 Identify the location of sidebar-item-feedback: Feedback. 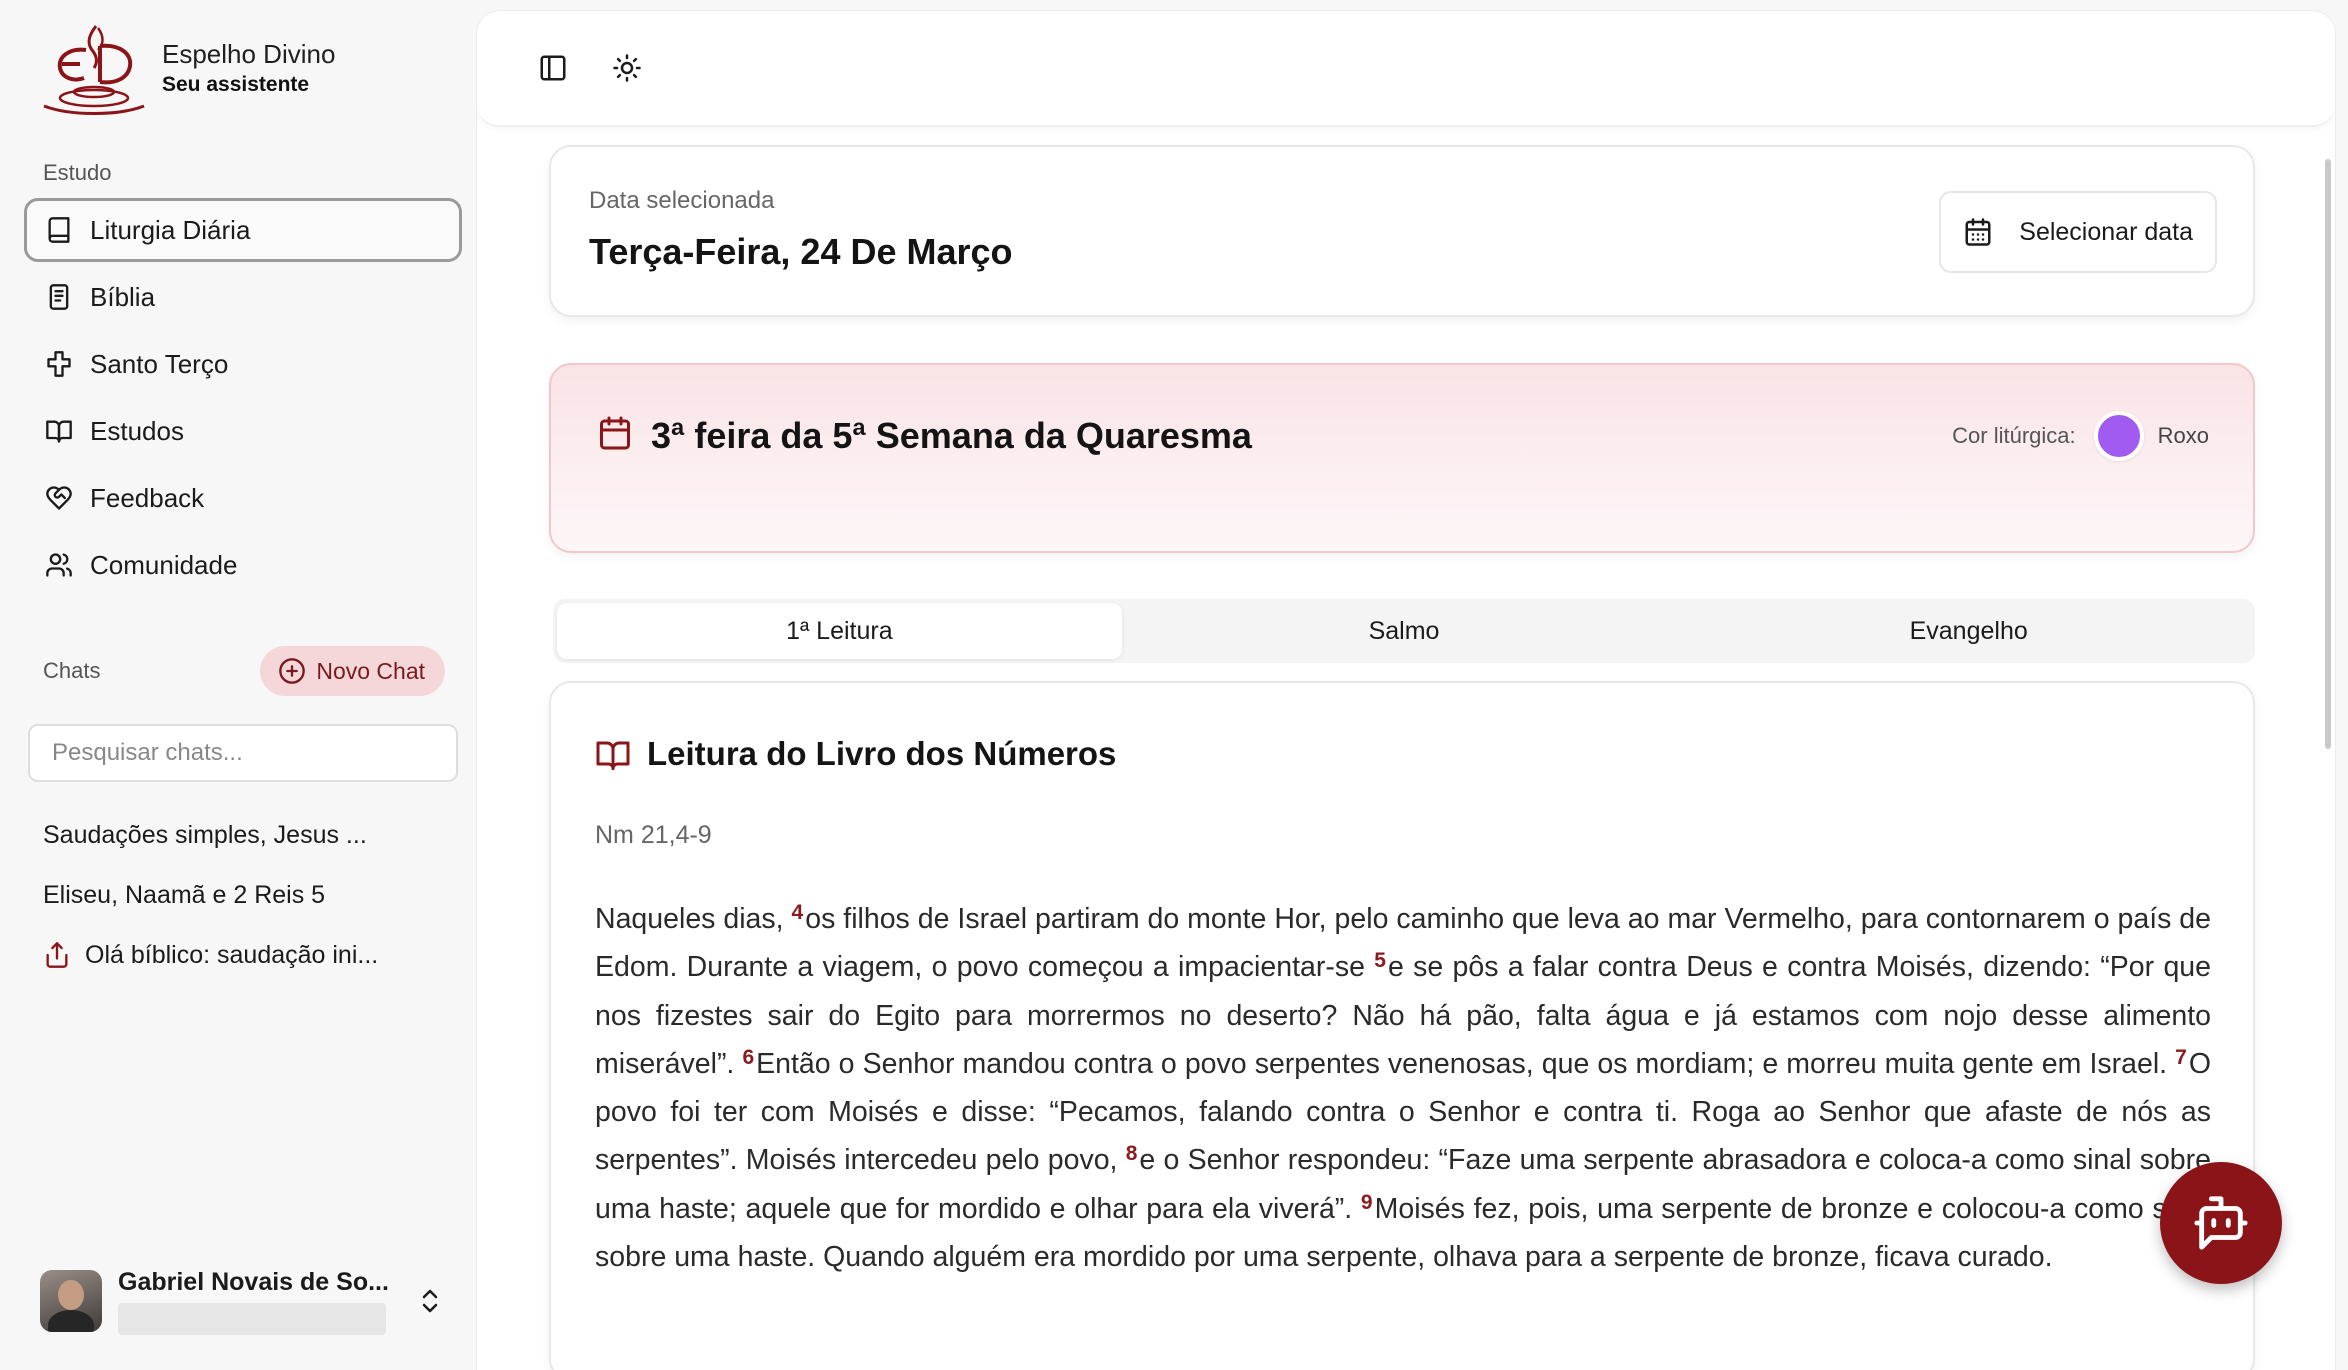
(243, 498).